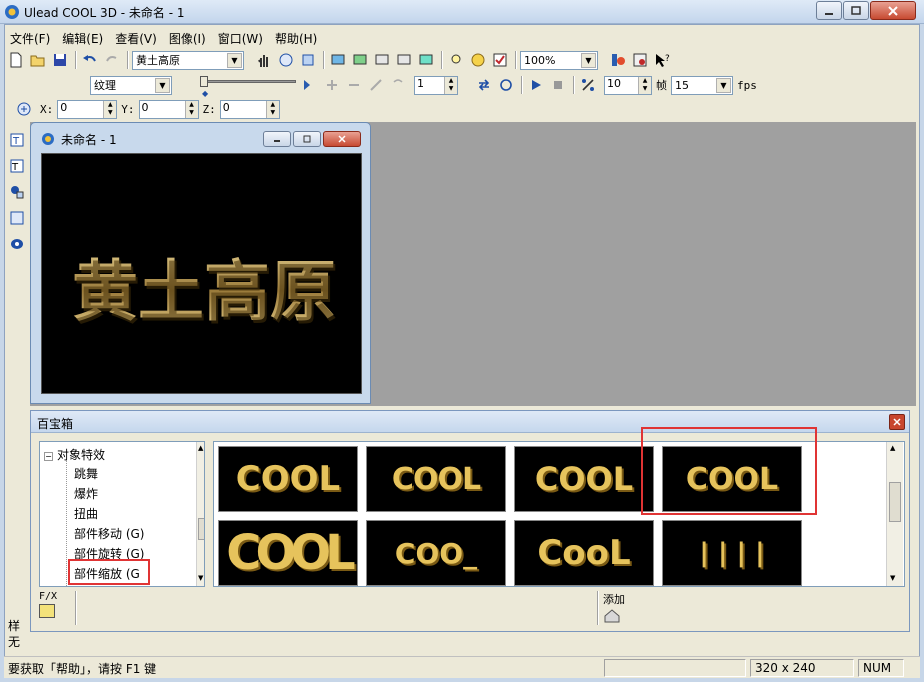  What do you see at coordinates (131, 85) in the screenshot?
I see `attribute-select: 纹理 ▼` at bounding box center [131, 85].